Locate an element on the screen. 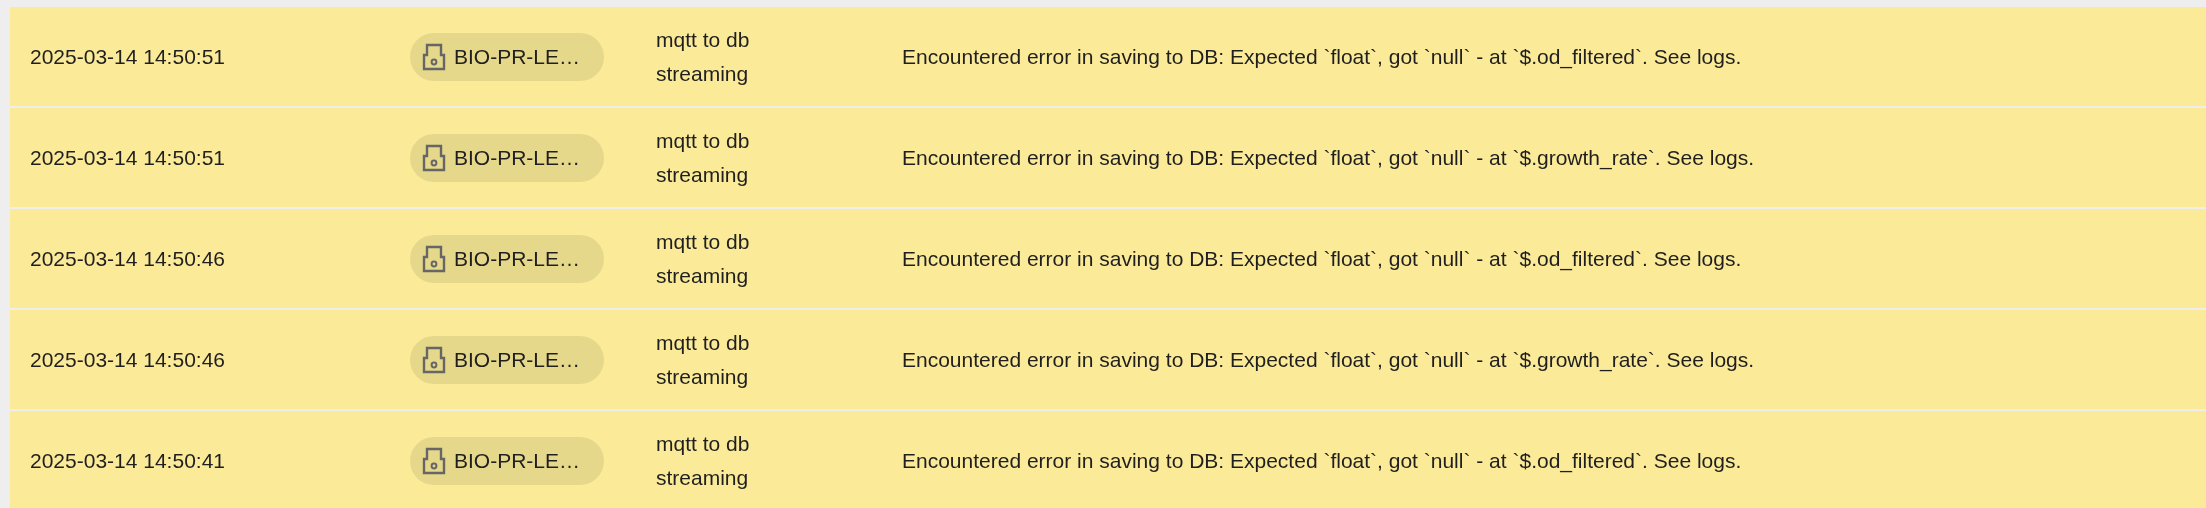 The width and height of the screenshot is (2206, 508). timestamp: 2025-03-14 14:50:41 is located at coordinates (128, 460).